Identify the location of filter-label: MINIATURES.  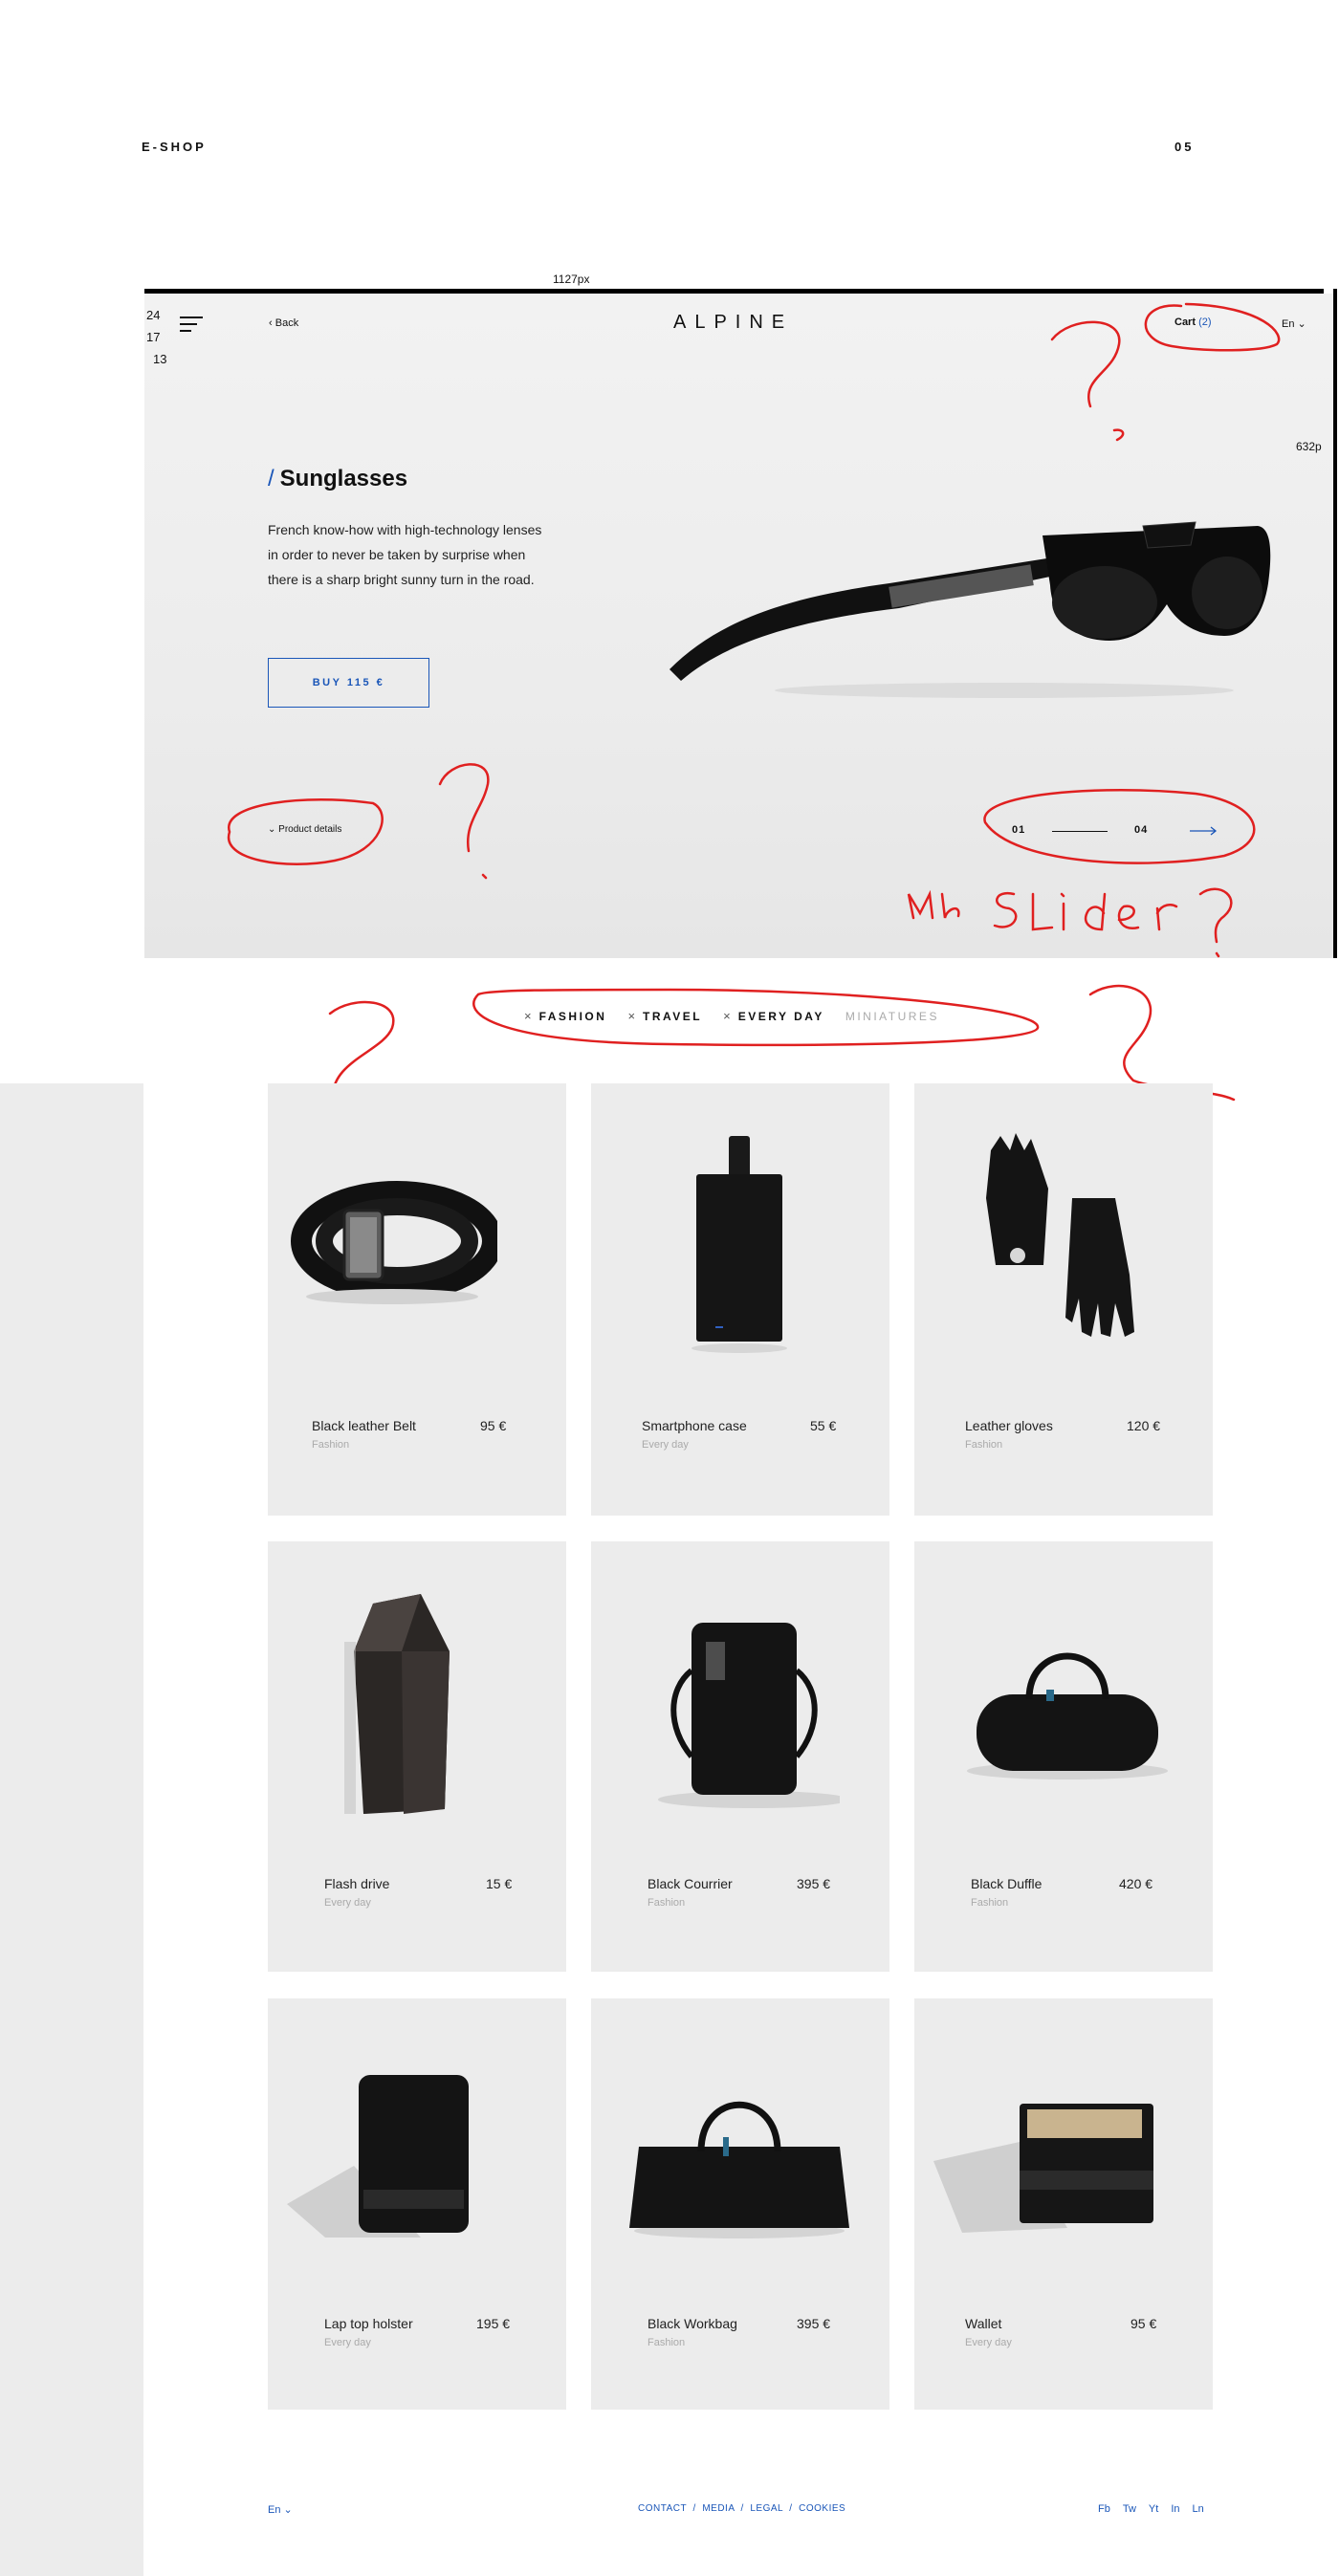
(892, 1016).